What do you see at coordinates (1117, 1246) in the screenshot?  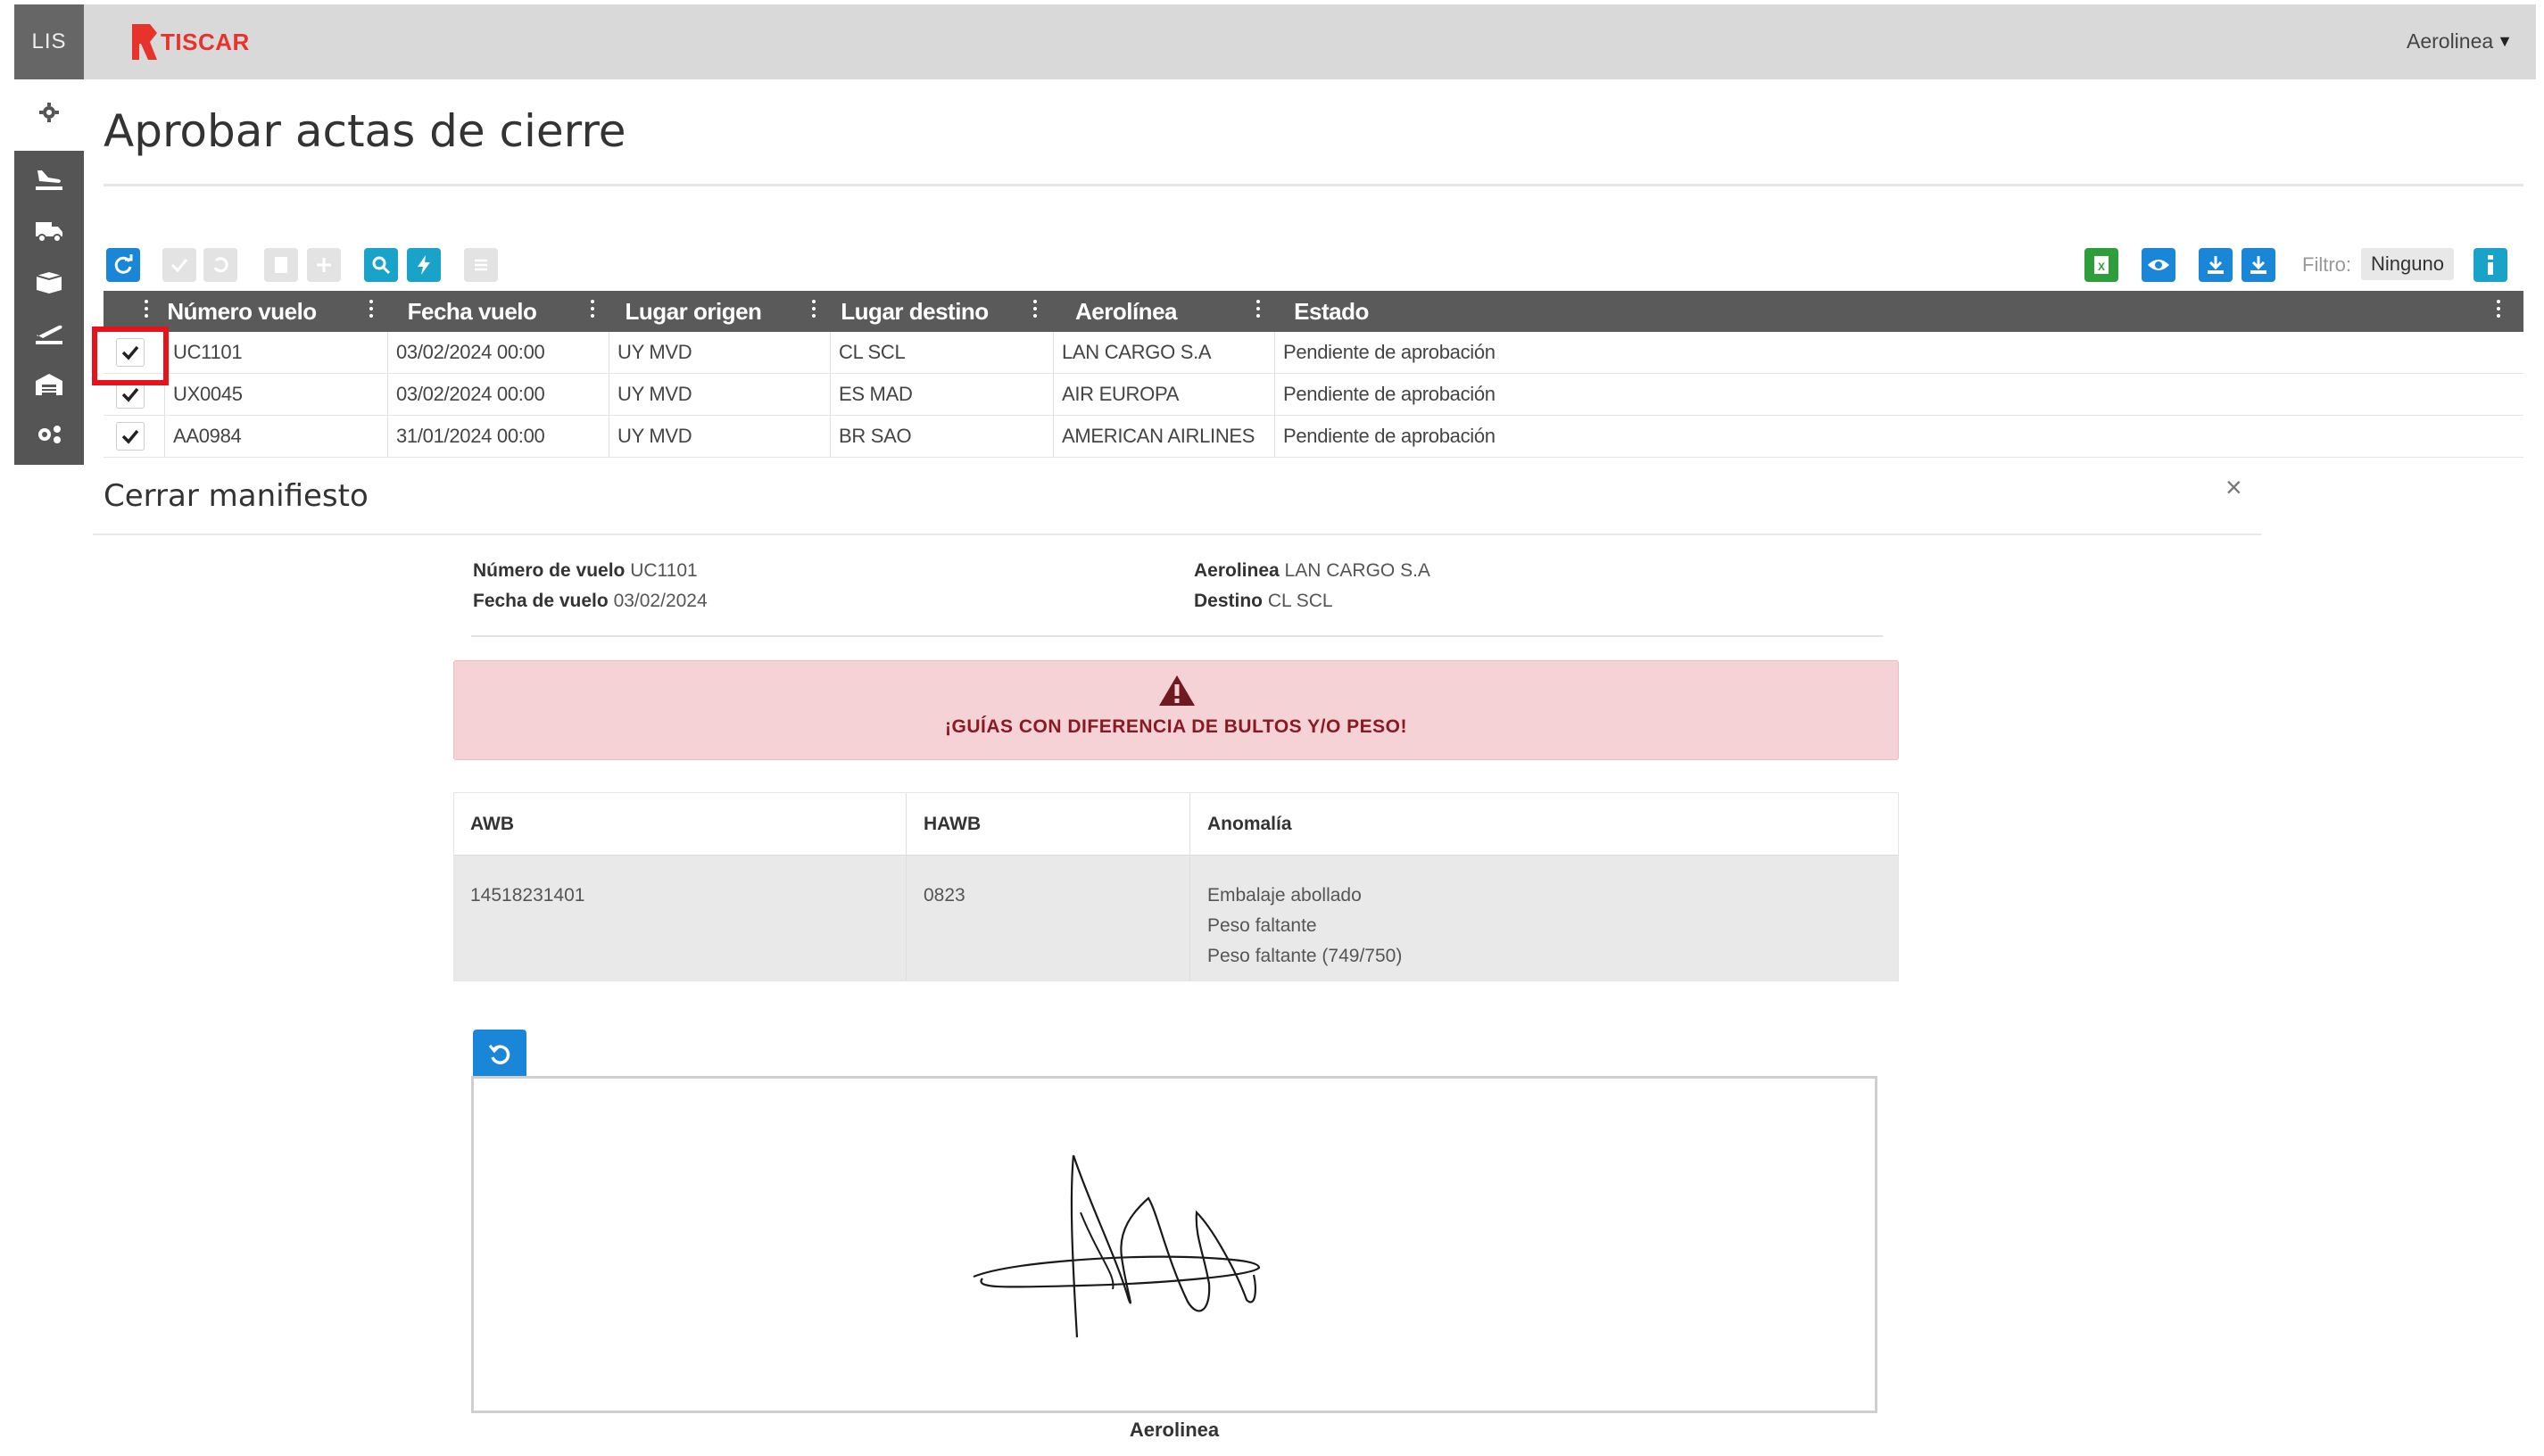 I see `signature-drawing` at bounding box center [1117, 1246].